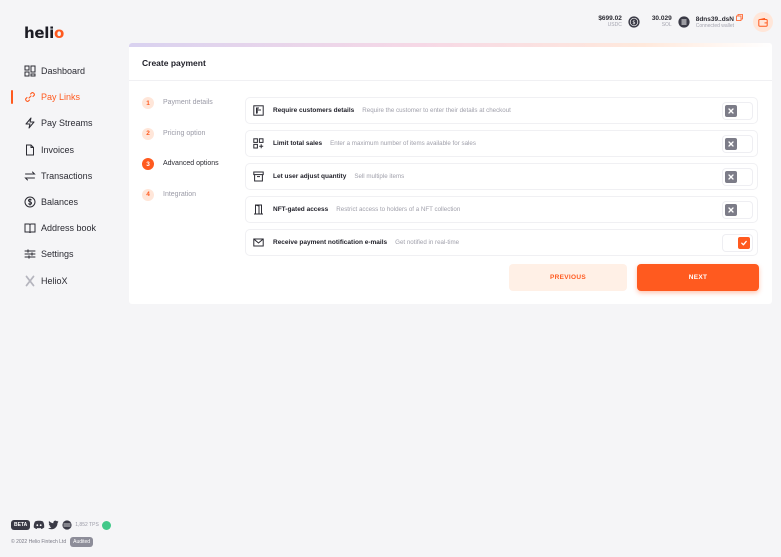  I want to click on sidebar-item-settings: Settings, so click(60, 254).